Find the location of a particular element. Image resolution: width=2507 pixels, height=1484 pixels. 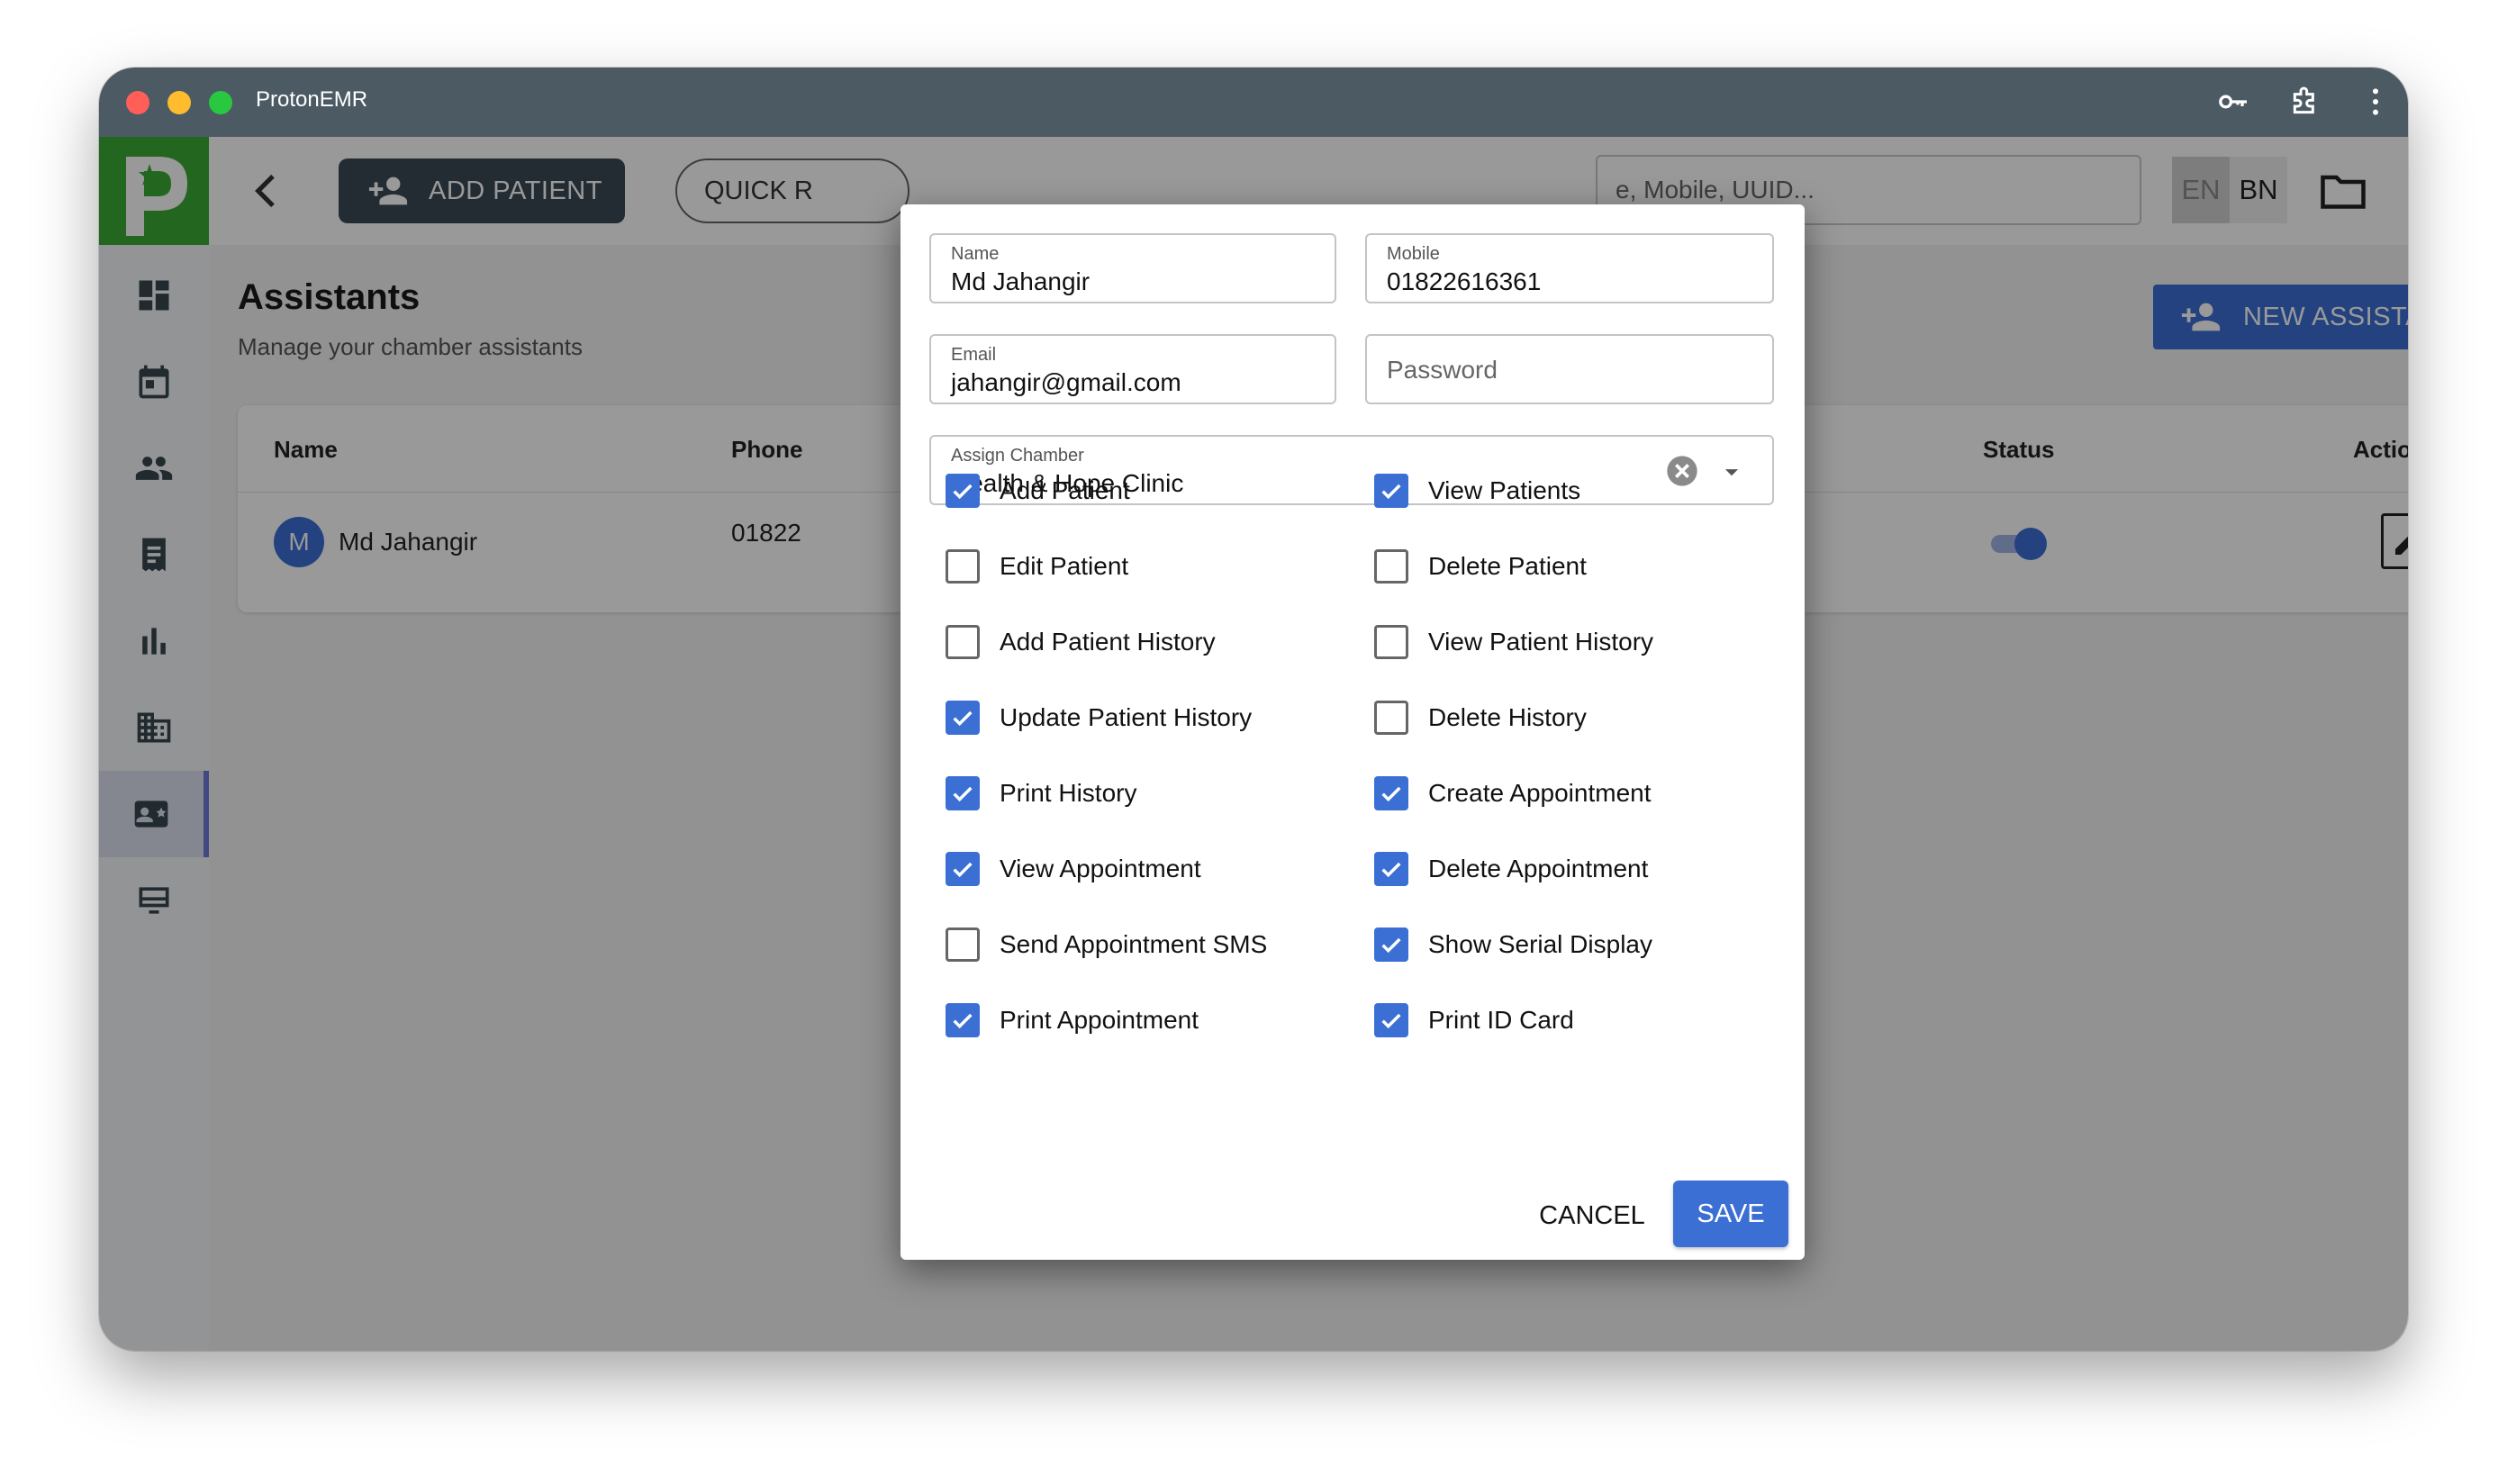

permission-label: Send Appointment SMS is located at coordinates (1134, 944).